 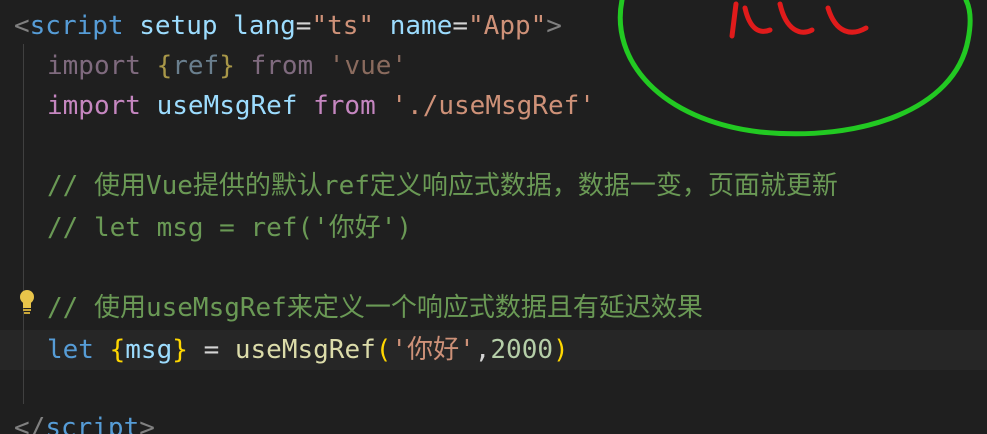 I want to click on attr-name: name, so click(x=421, y=26).